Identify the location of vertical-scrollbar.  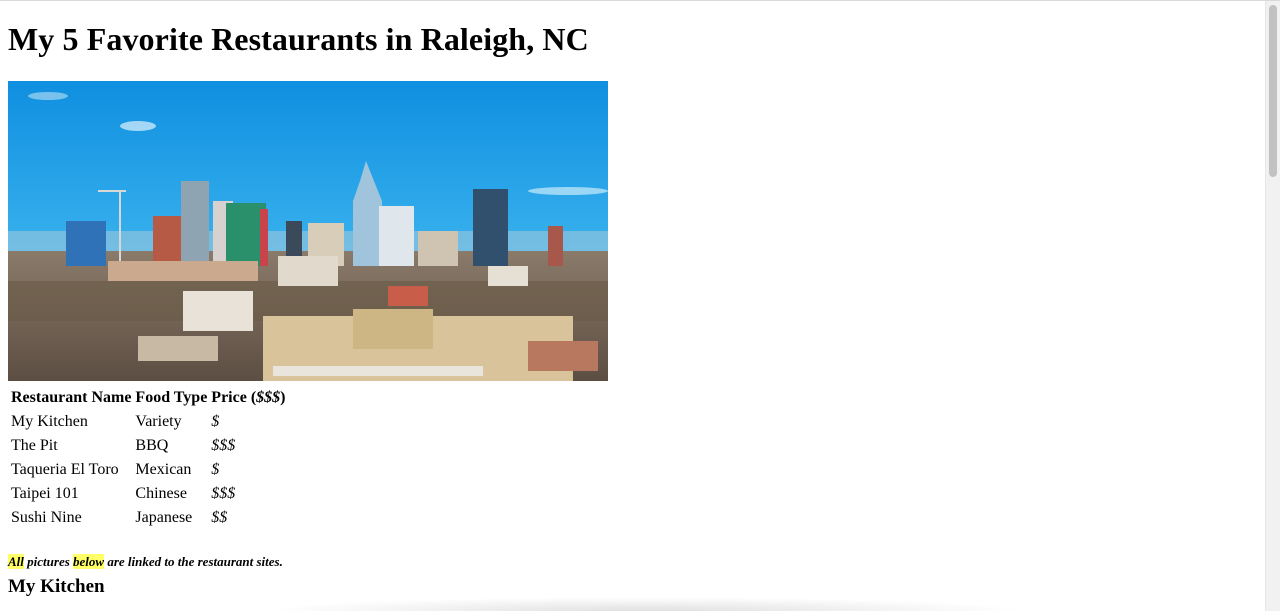
(1272, 306).